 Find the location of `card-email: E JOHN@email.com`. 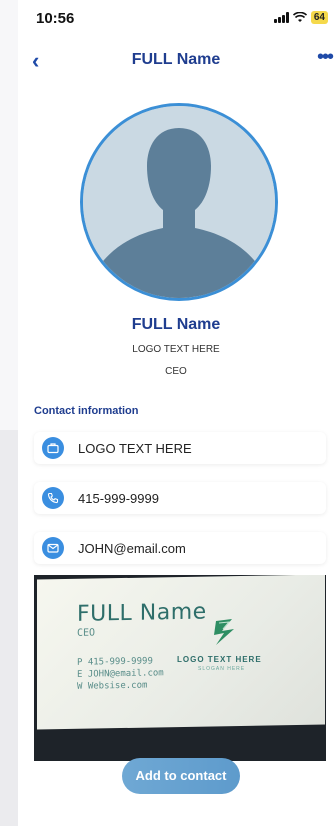

card-email: E JOHN@email.com is located at coordinates (120, 674).